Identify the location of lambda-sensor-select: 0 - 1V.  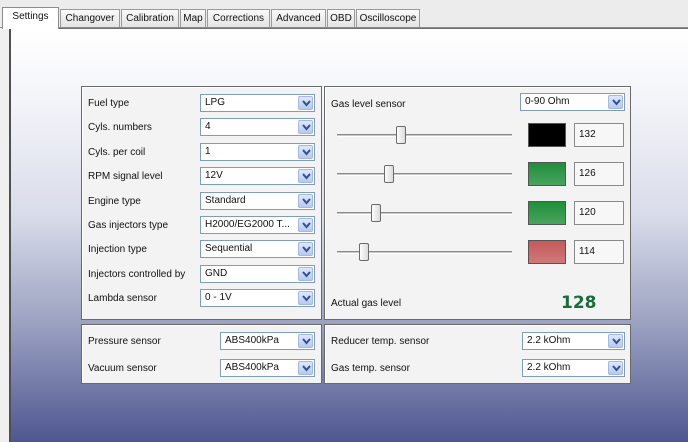
(257, 298).